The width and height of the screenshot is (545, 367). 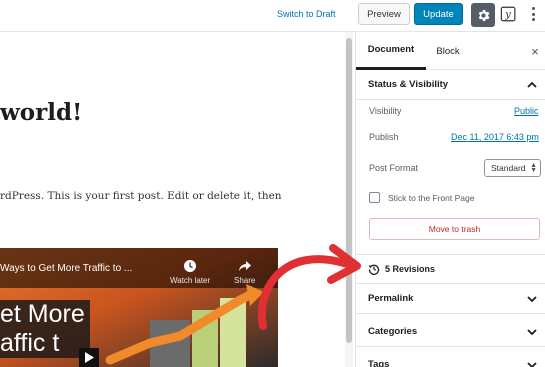 What do you see at coordinates (379, 363) in the screenshot?
I see `tags-title: Tags` at bounding box center [379, 363].